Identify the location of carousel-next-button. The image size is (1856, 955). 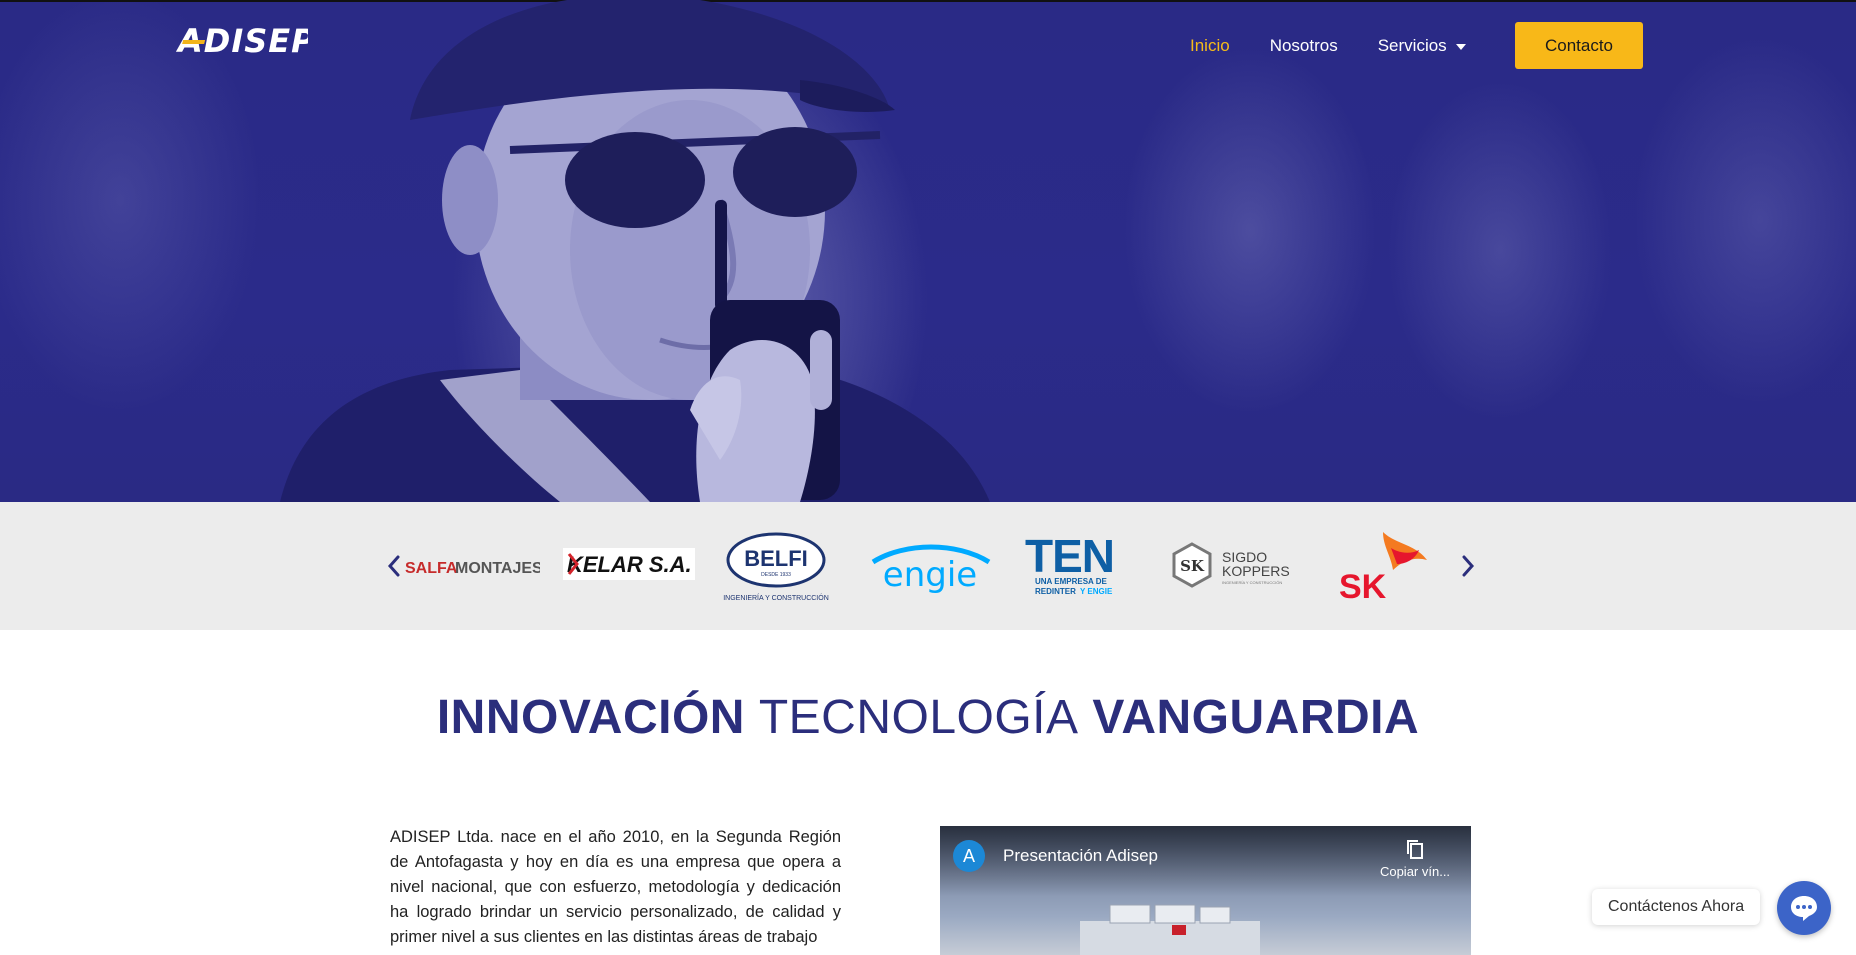
(1468, 566).